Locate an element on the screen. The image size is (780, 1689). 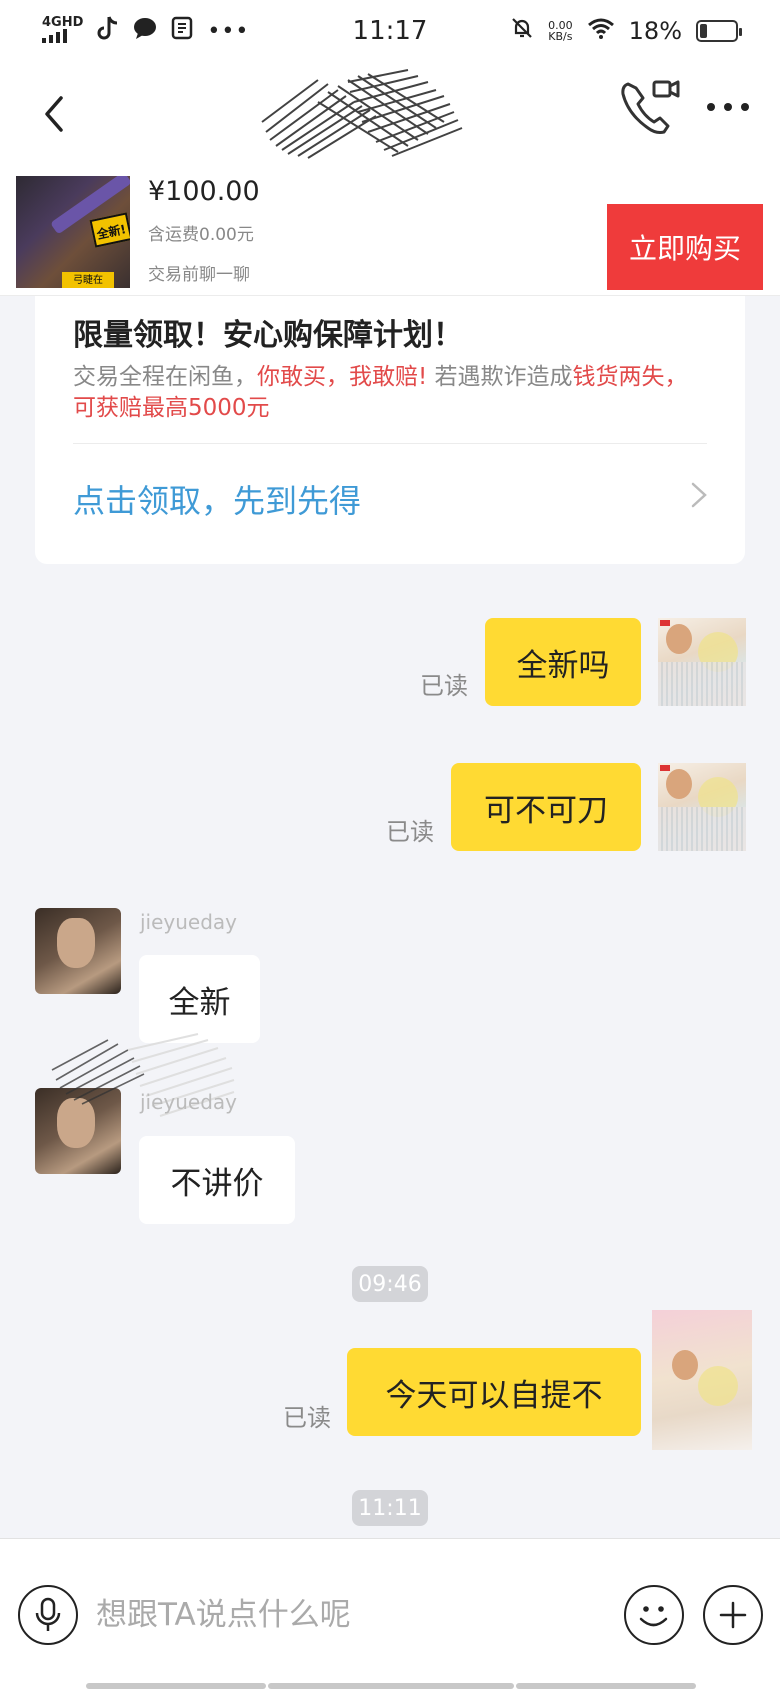
voice-button is located at coordinates (48, 1615).